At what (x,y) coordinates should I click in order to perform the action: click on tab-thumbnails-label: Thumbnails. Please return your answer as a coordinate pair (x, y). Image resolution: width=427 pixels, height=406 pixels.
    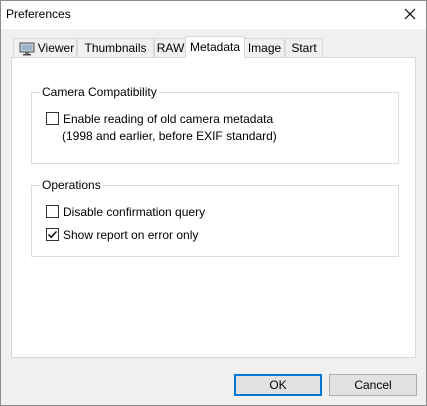
    Looking at the image, I should click on (115, 48).